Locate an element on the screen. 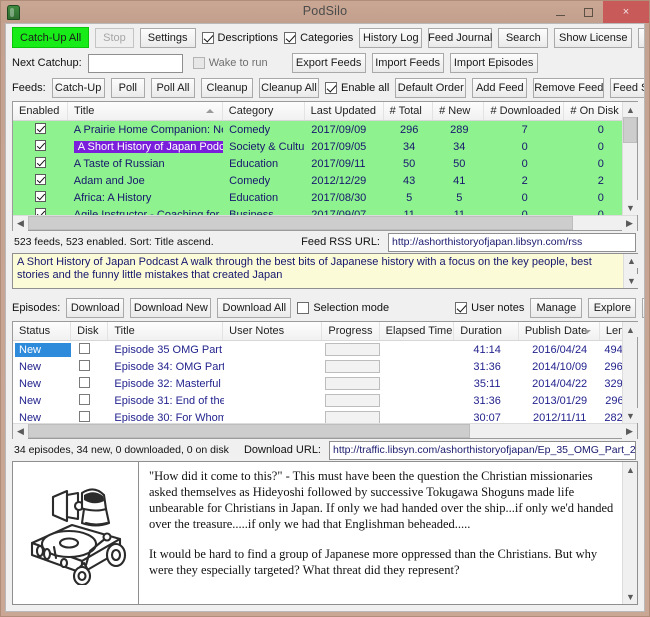 This screenshot has width=650, height=617. feed-title-cell: A Short History of Japan Podcast is located at coordinates (146, 146).